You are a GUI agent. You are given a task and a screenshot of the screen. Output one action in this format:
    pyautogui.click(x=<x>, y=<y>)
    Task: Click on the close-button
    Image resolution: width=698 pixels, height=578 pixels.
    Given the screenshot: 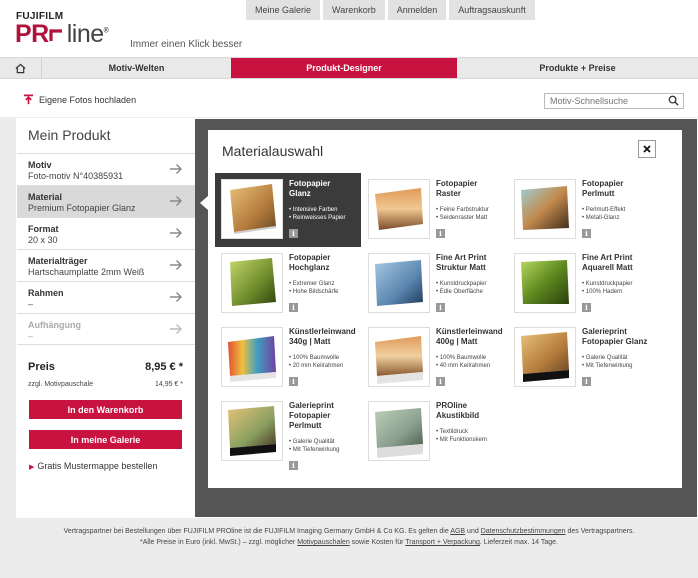 What is the action you would take?
    pyautogui.click(x=647, y=149)
    